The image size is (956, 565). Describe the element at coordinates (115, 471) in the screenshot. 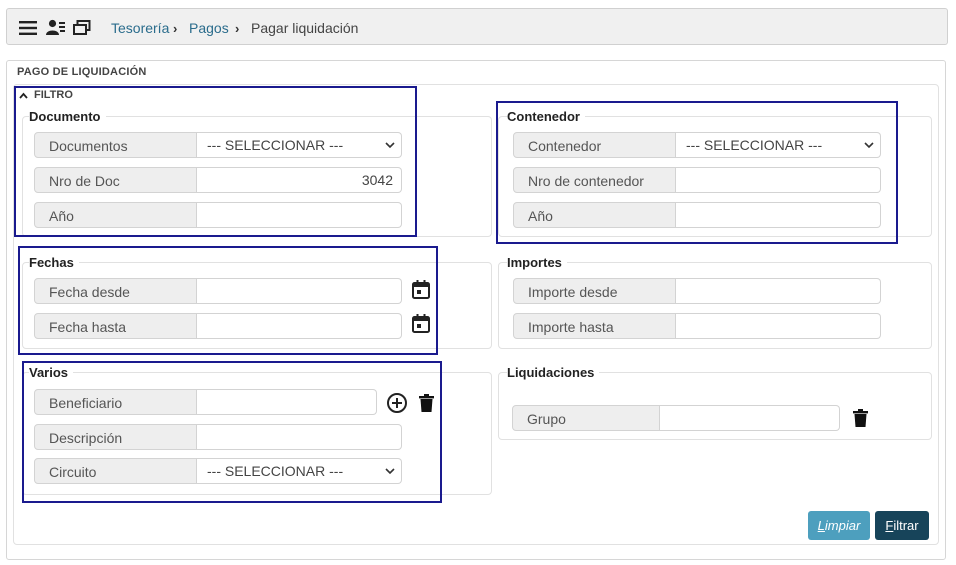

I see `circuito-label: Circuito` at that location.